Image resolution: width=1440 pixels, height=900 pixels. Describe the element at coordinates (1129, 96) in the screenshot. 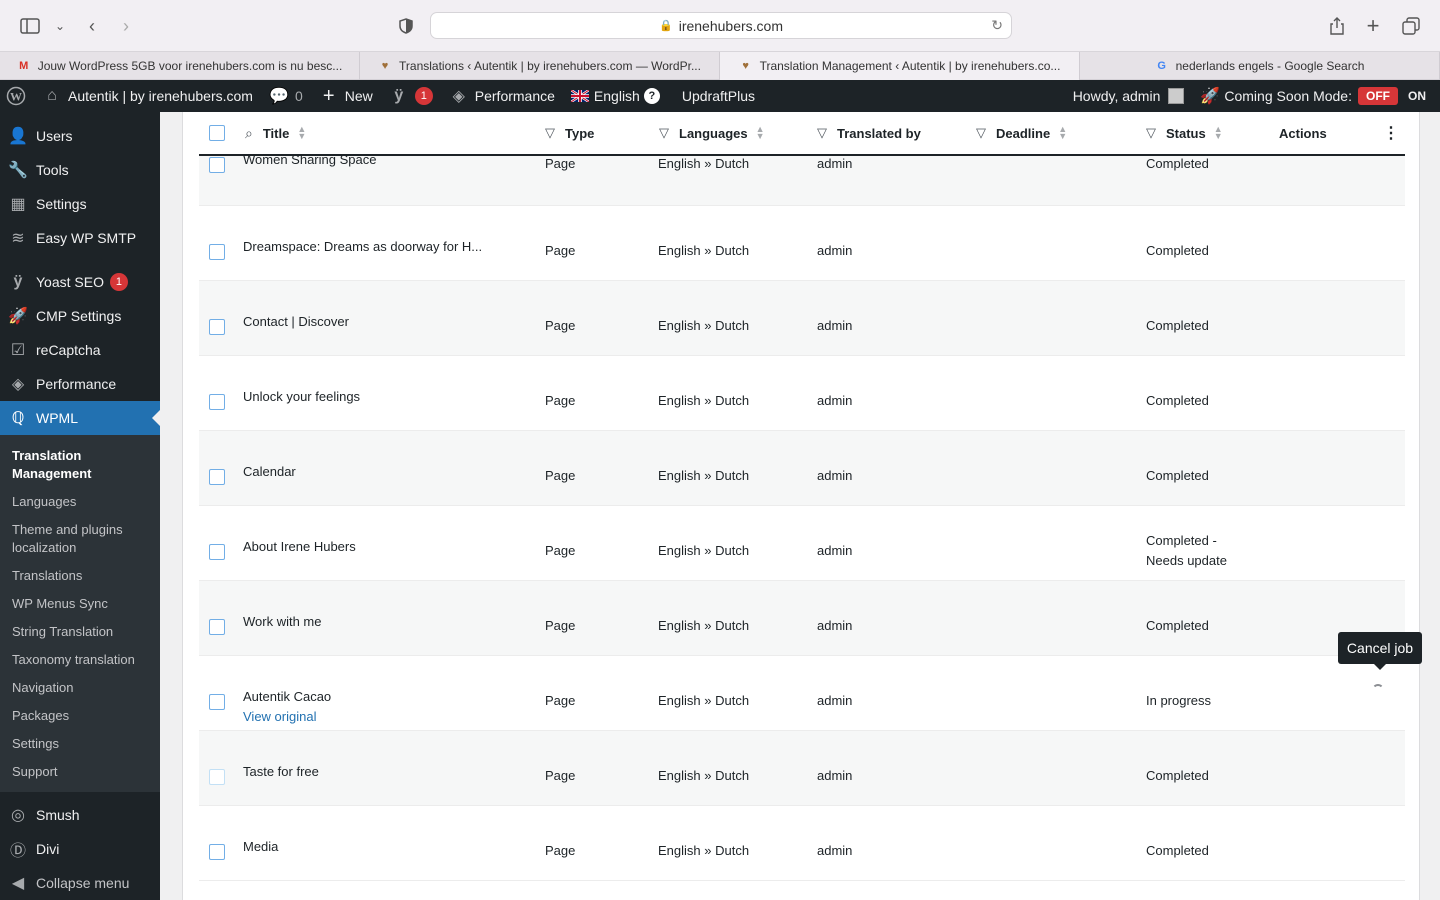

I see `my-account-menu: Howdy, admin` at that location.